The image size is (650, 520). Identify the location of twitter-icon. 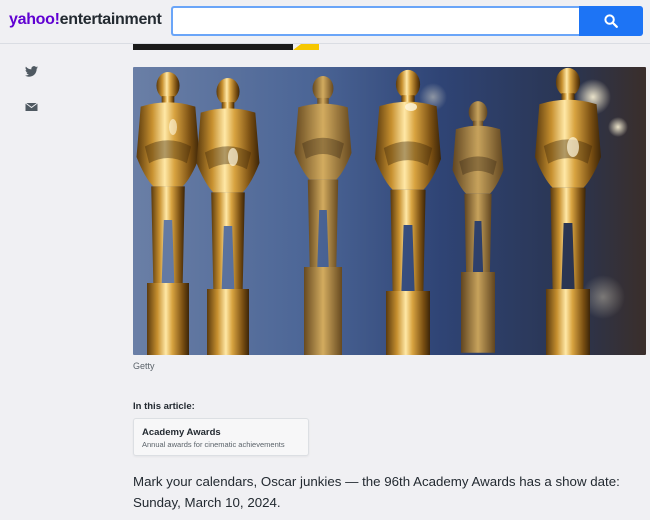
(31, 71).